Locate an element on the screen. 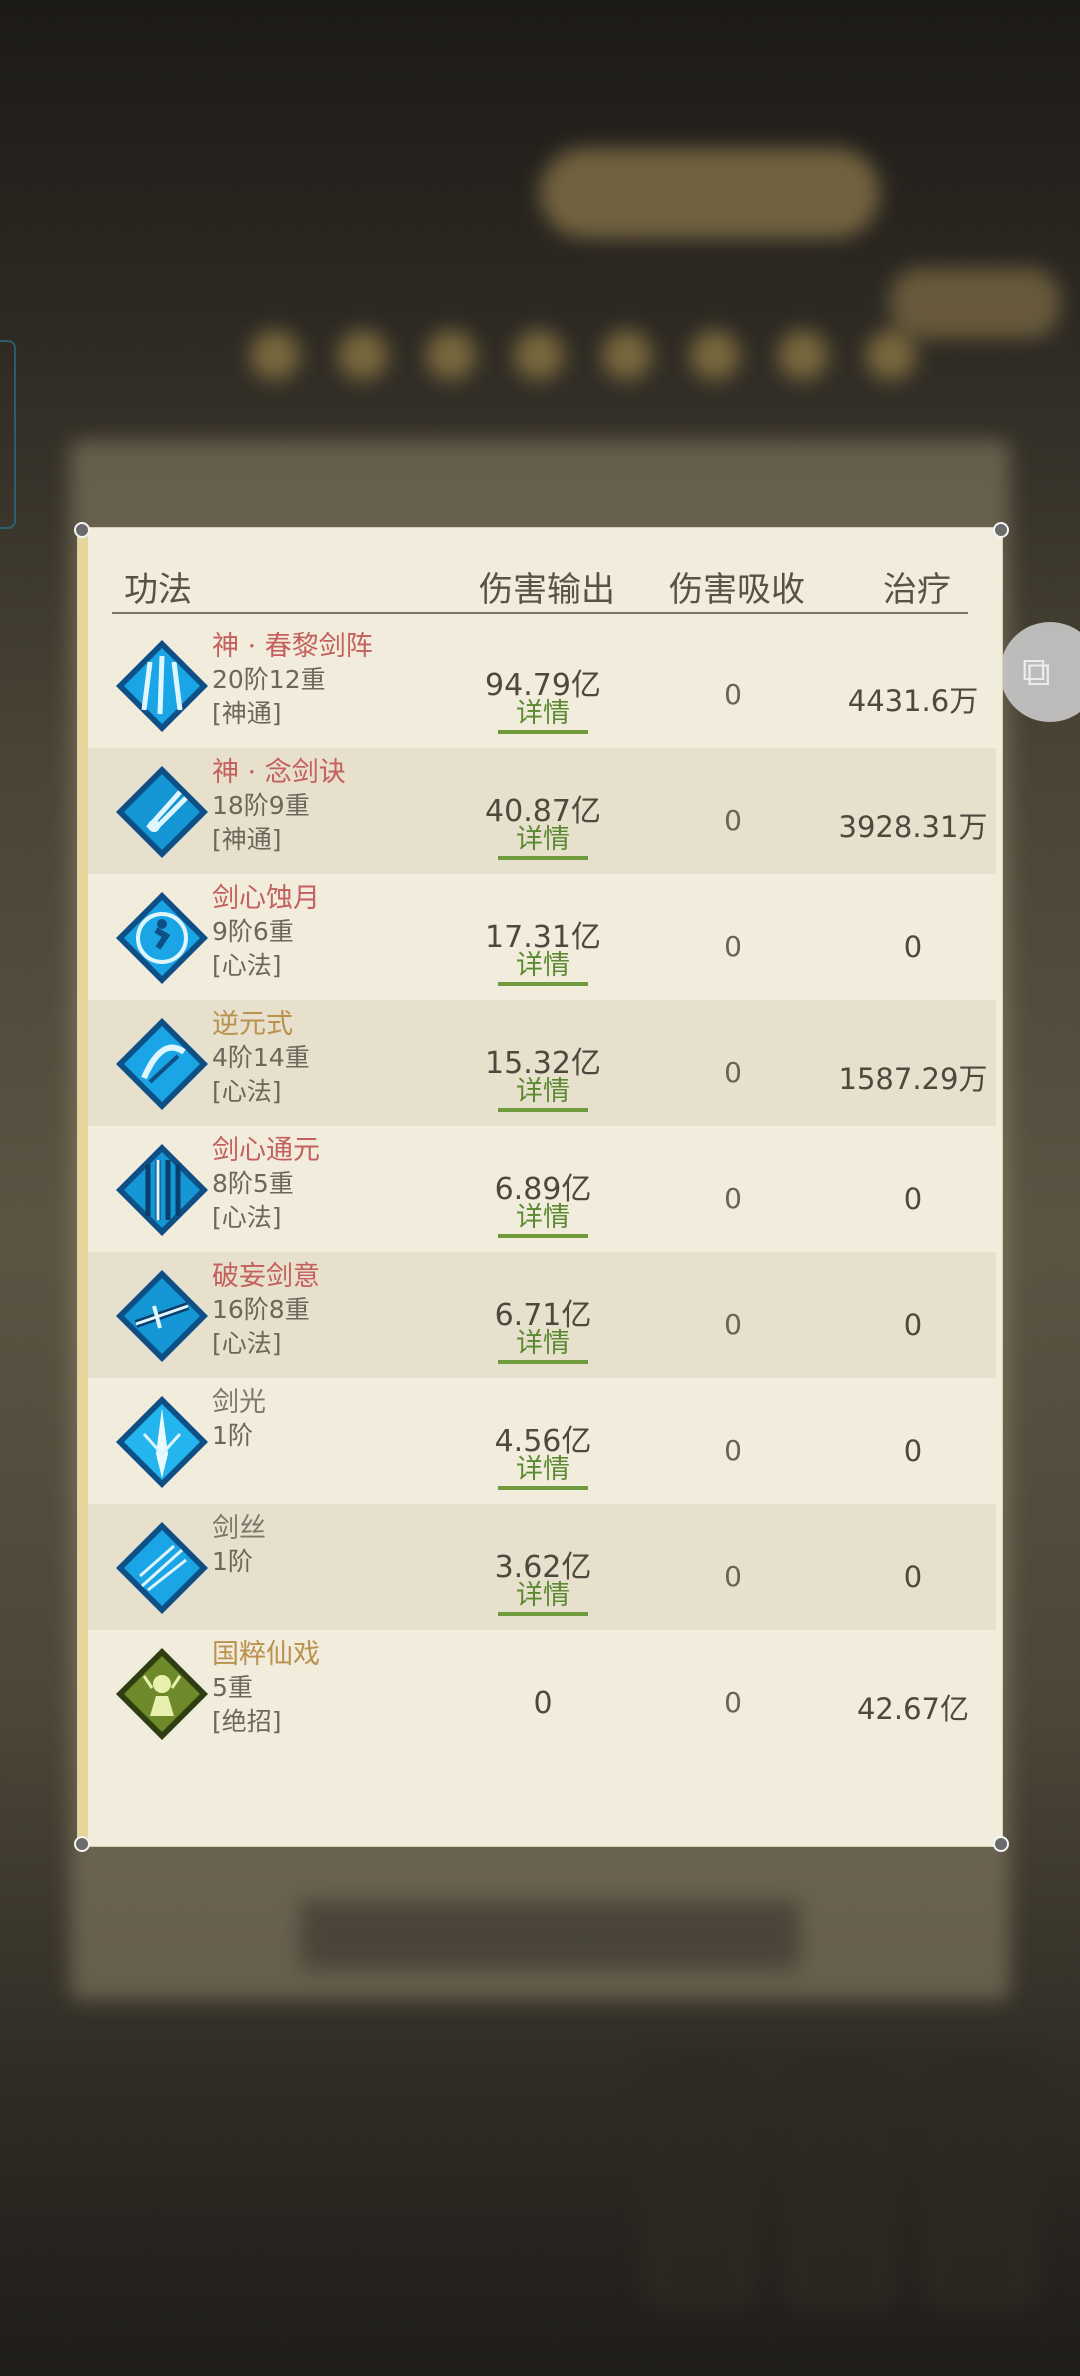  skill-name: 剑丝 is located at coordinates (239, 1528).